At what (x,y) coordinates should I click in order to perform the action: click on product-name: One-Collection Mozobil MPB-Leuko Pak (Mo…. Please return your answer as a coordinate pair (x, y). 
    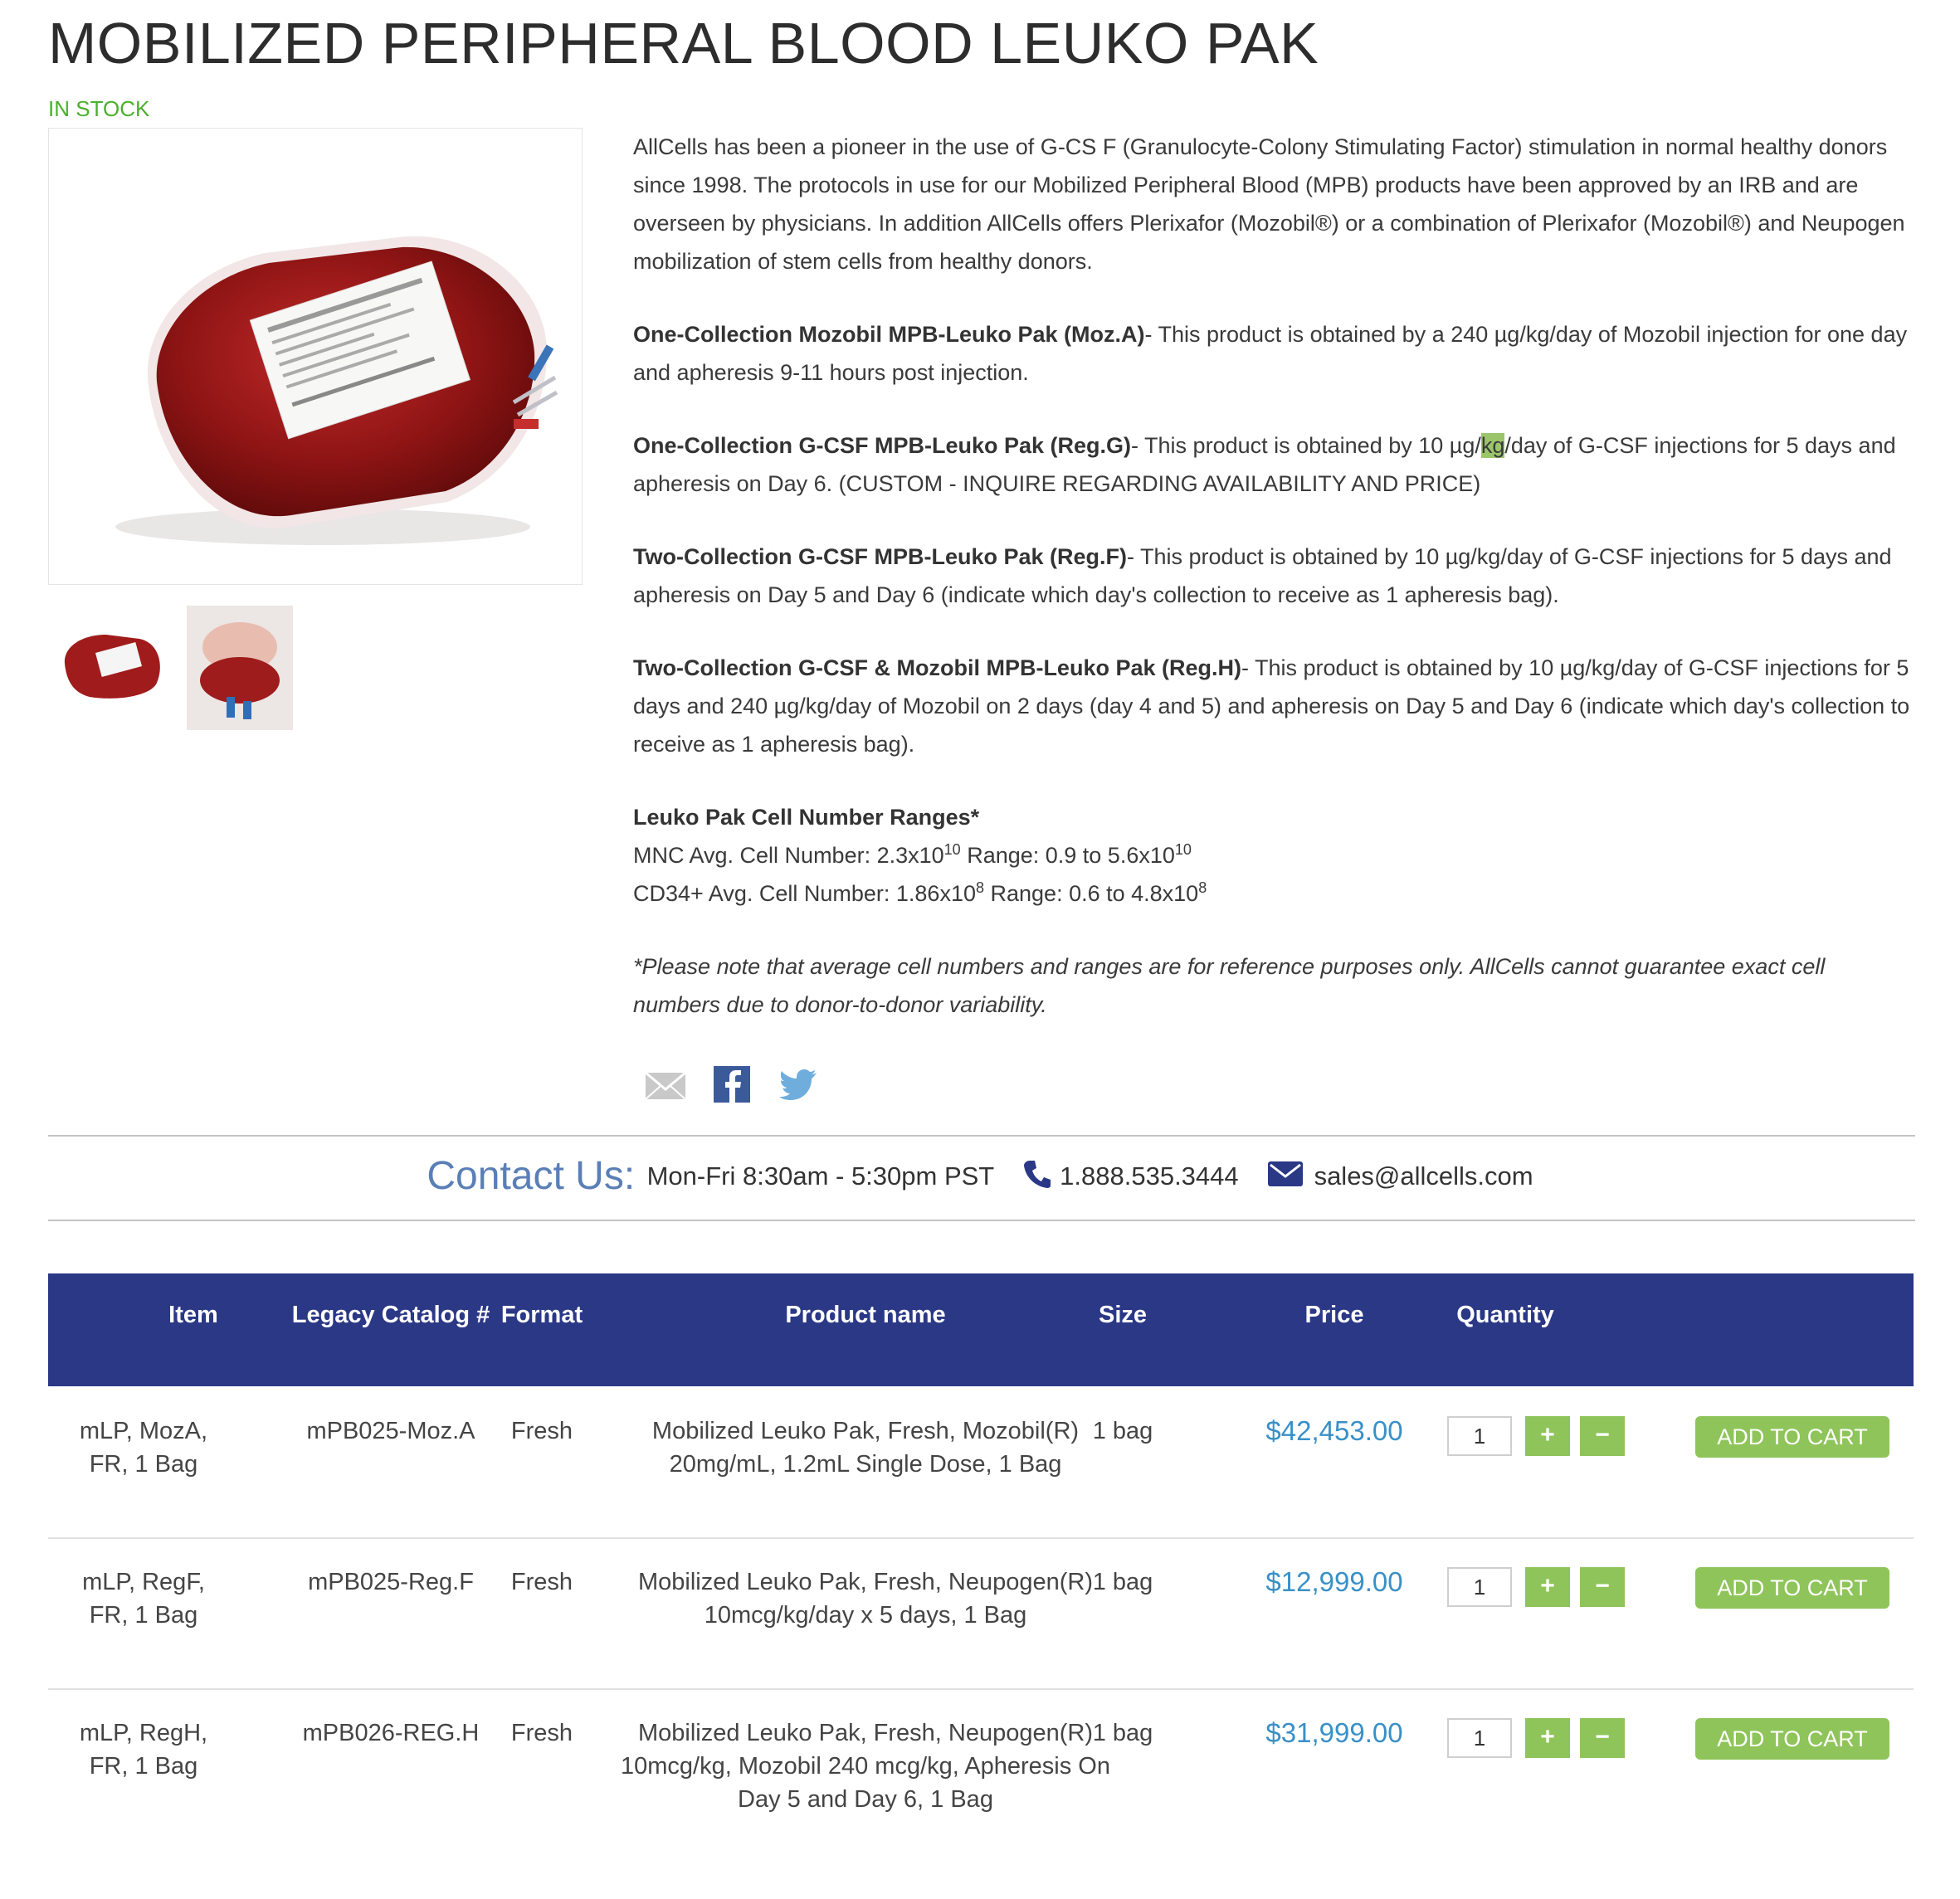
    Looking at the image, I should click on (889, 334).